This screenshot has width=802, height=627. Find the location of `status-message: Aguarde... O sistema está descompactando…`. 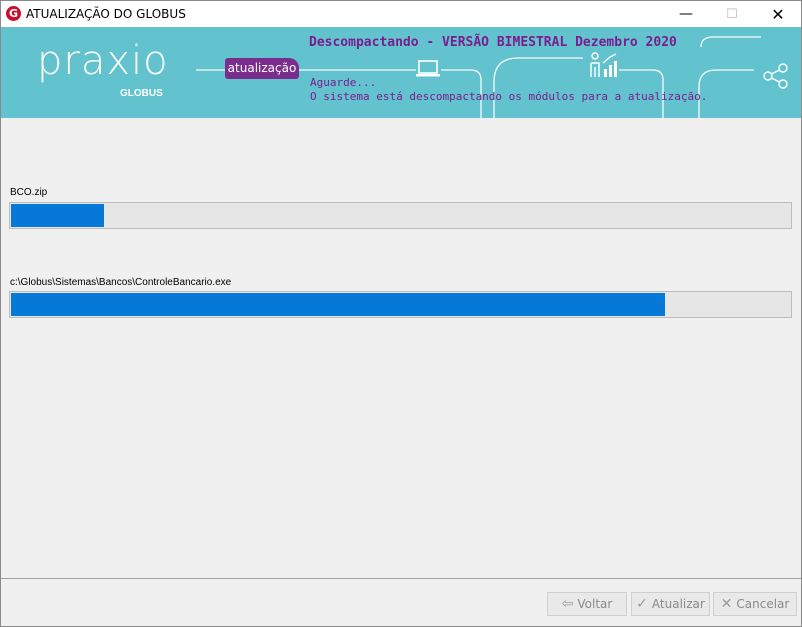

status-message: Aguarde... O sistema está descompactando… is located at coordinates (508, 90).